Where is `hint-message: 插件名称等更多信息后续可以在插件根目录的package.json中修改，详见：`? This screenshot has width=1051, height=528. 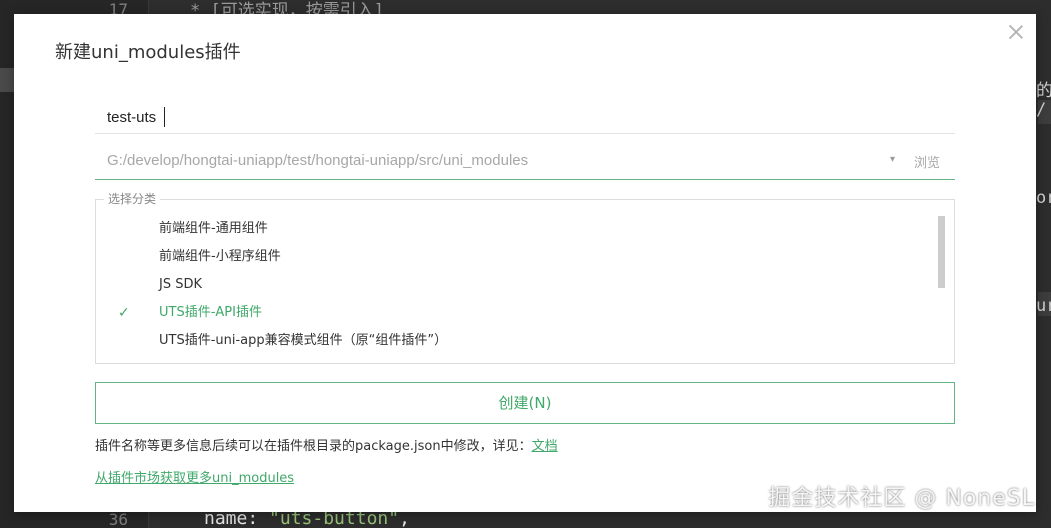 hint-message: 插件名称等更多信息后续可以在插件根目录的package.json中修改，详见： is located at coordinates (313, 446).